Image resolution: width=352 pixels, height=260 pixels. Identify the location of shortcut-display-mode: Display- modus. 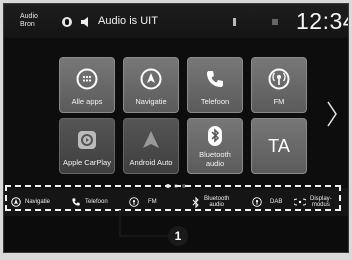
(313, 202).